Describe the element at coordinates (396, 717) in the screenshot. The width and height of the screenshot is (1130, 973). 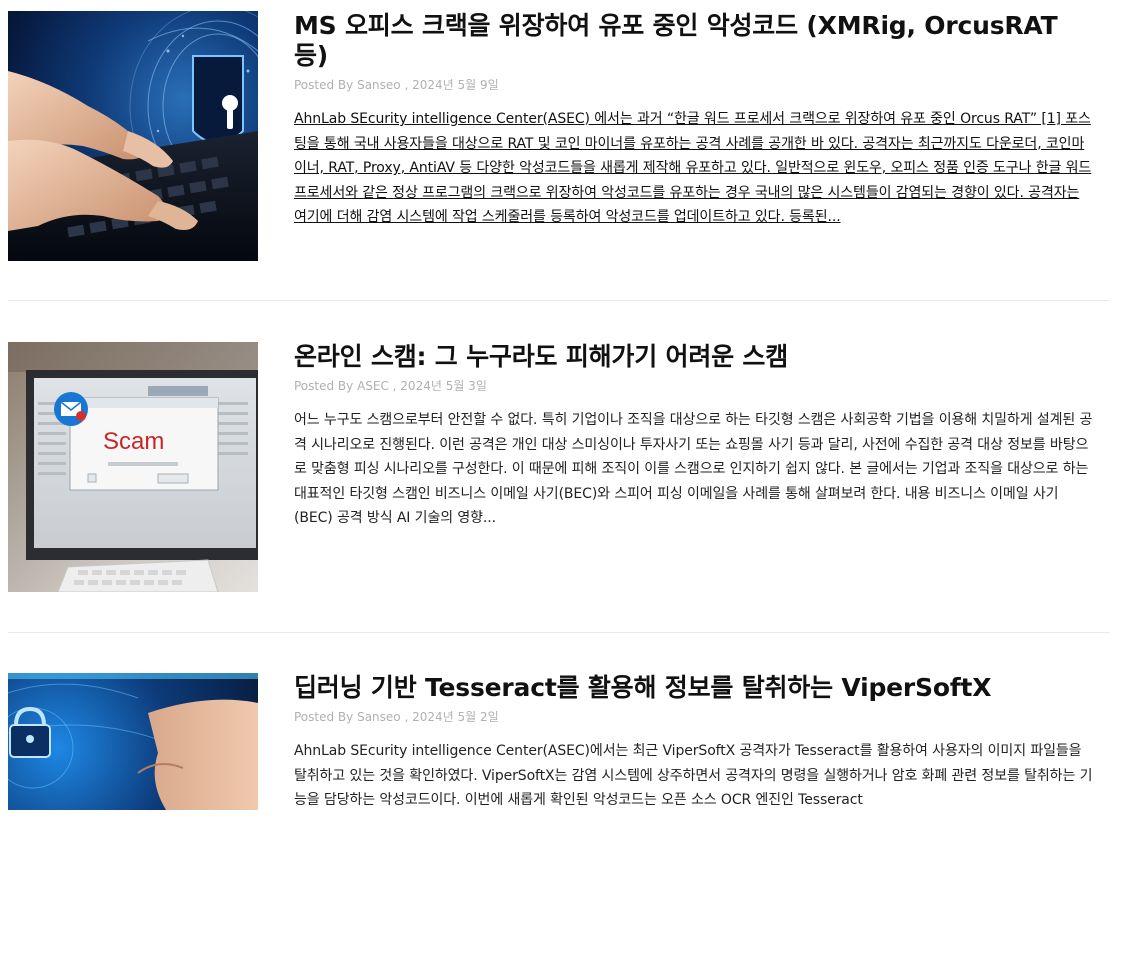
I see `post-meta: Posted By Sanseo , 2024년 5월 2일` at that location.